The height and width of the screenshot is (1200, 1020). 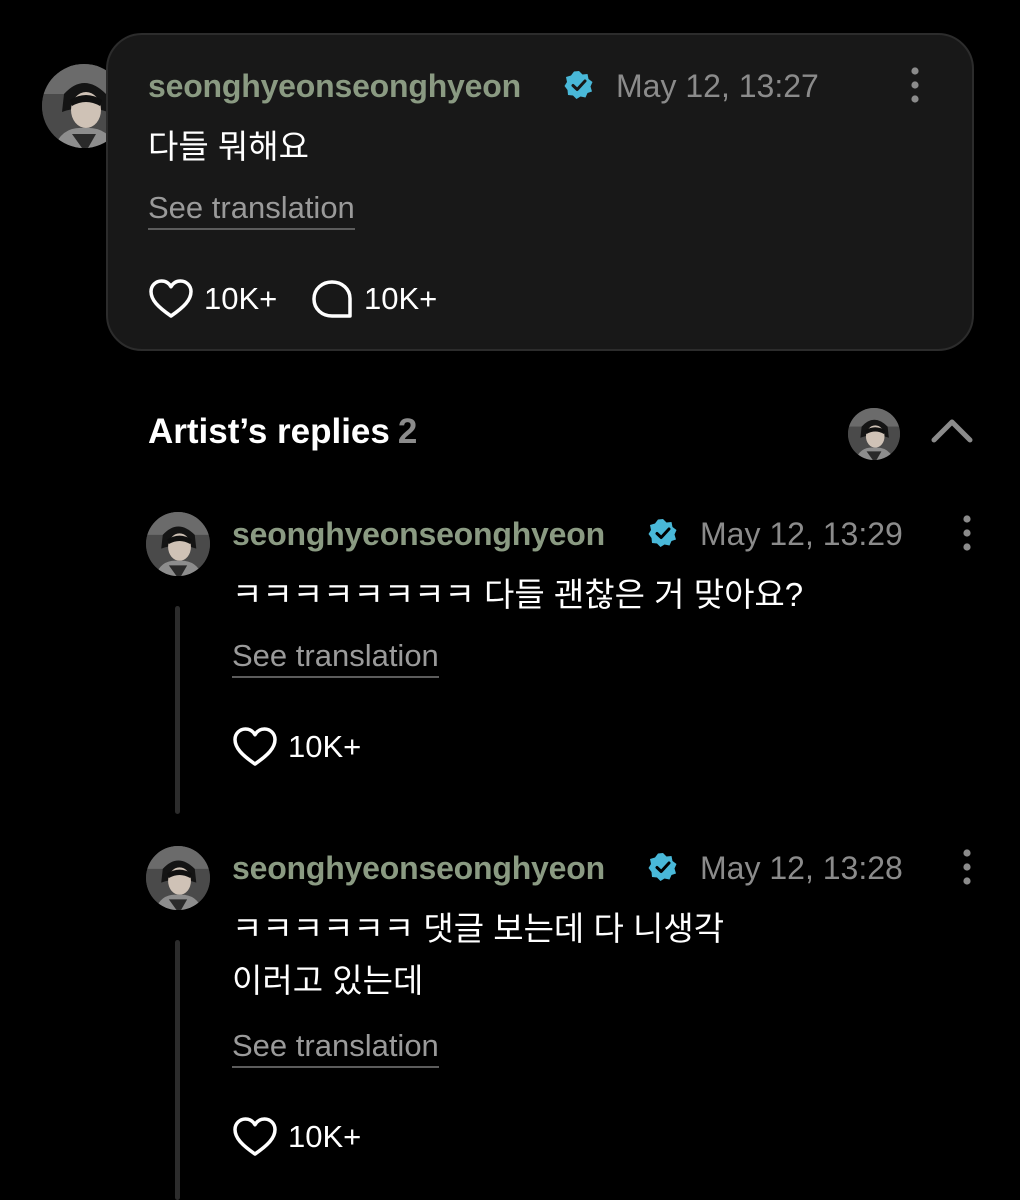 I want to click on comment-button: 10K+, so click(x=373, y=299).